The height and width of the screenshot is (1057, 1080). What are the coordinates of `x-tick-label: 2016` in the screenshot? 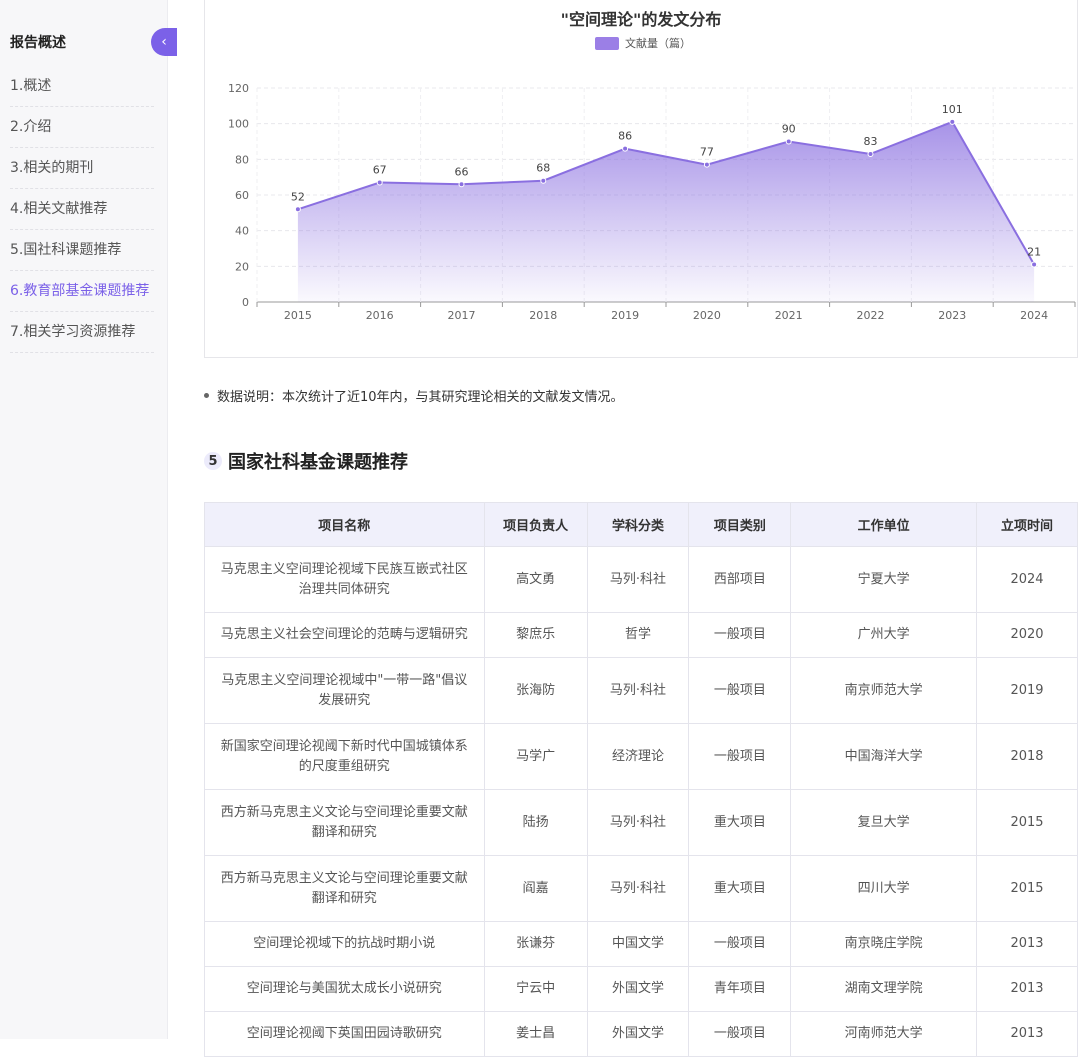 It's located at (380, 315).